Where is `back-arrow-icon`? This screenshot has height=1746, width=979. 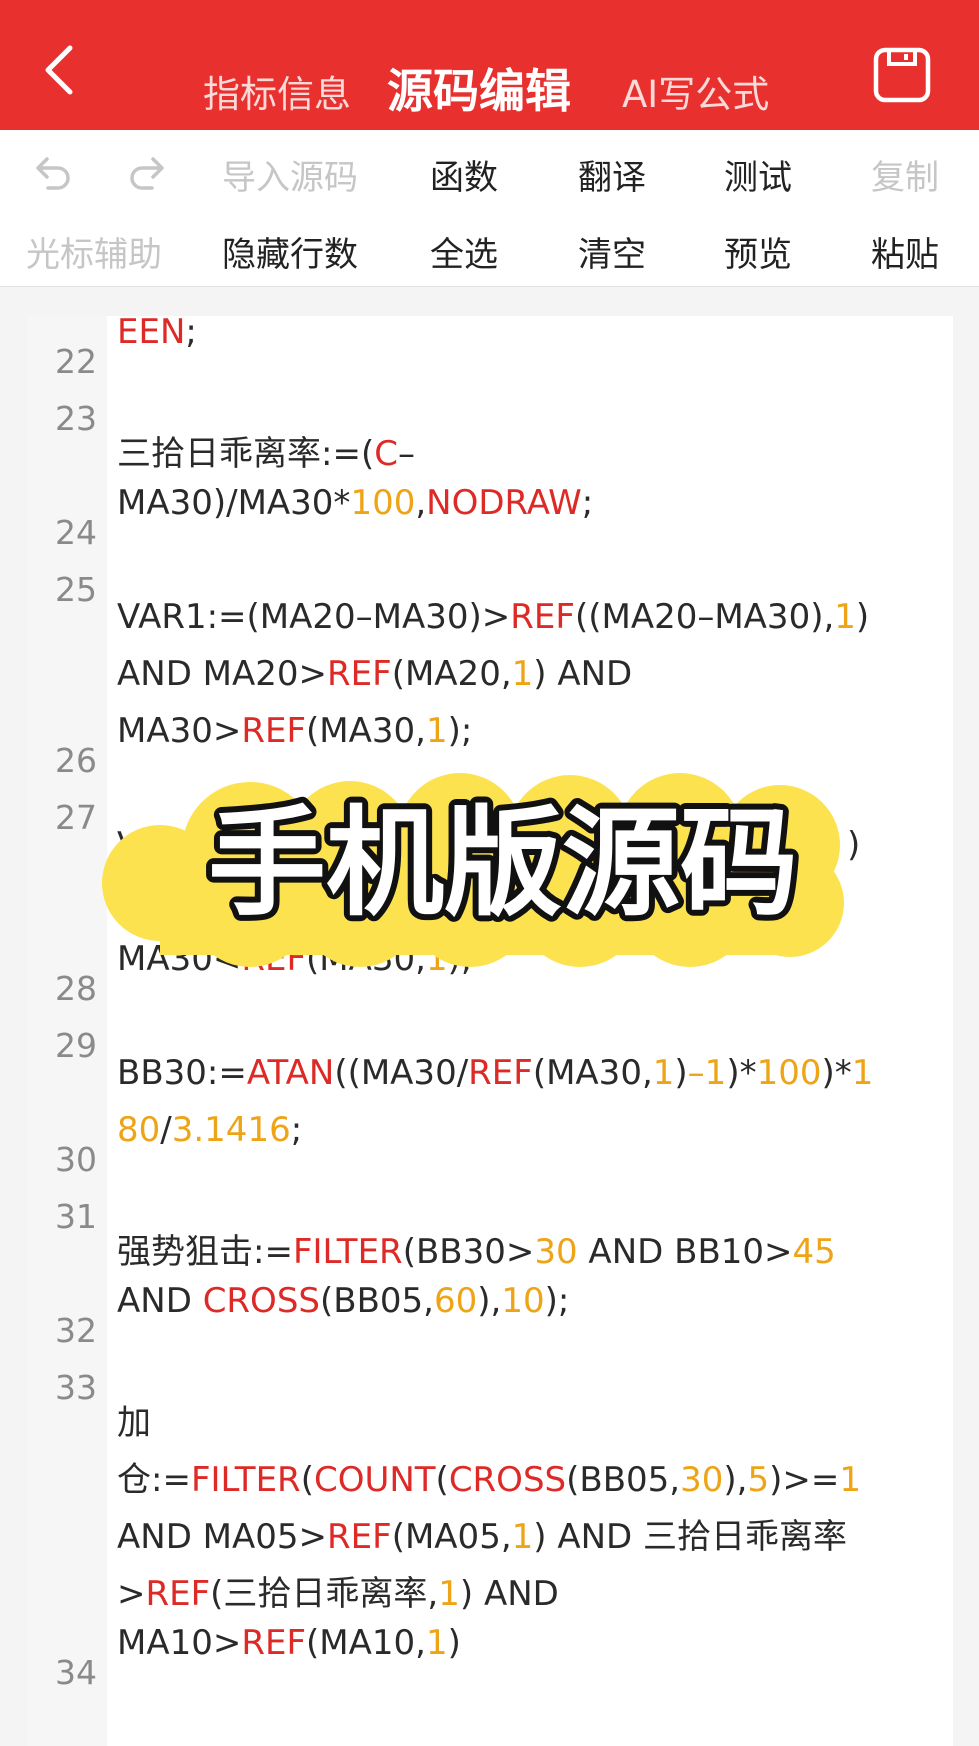
back-arrow-icon is located at coordinates (60, 70).